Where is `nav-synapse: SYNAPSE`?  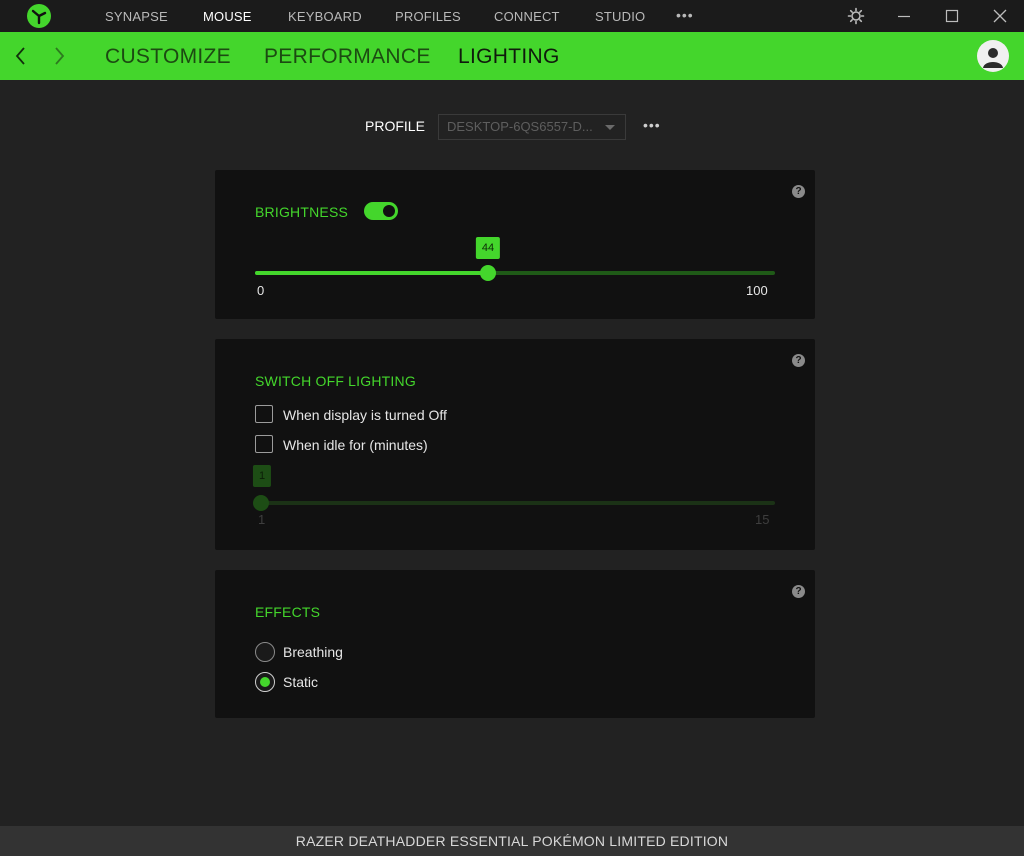 nav-synapse: SYNAPSE is located at coordinates (136, 16).